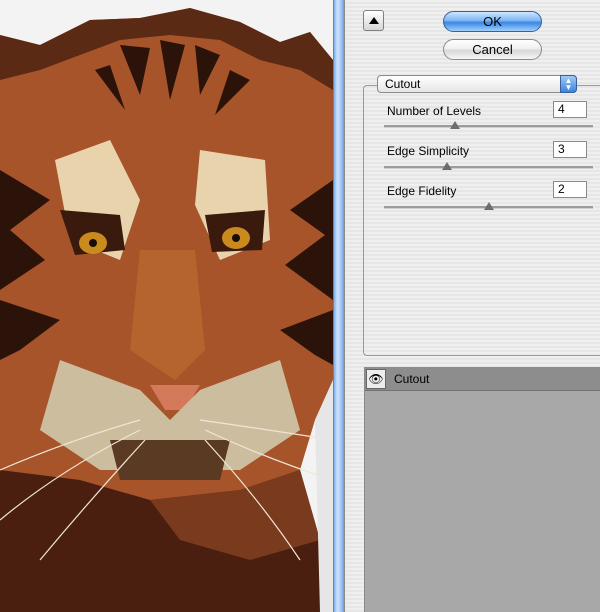  What do you see at coordinates (477, 84) in the screenshot?
I see `filter-type-select: Cutout ▲ ▼` at bounding box center [477, 84].